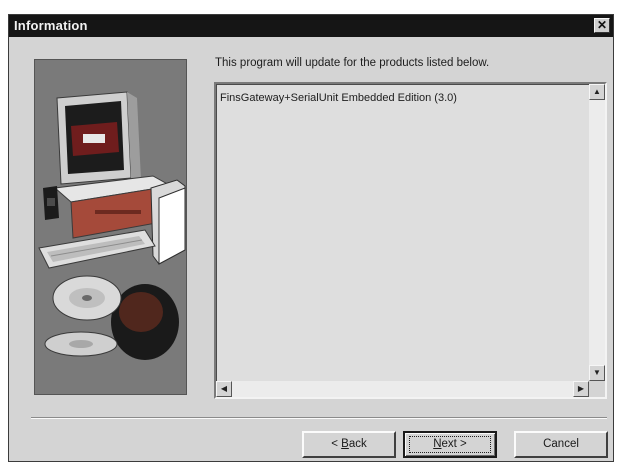 The height and width of the screenshot is (469, 623). What do you see at coordinates (51, 25) in the screenshot?
I see `window-title: Information` at bounding box center [51, 25].